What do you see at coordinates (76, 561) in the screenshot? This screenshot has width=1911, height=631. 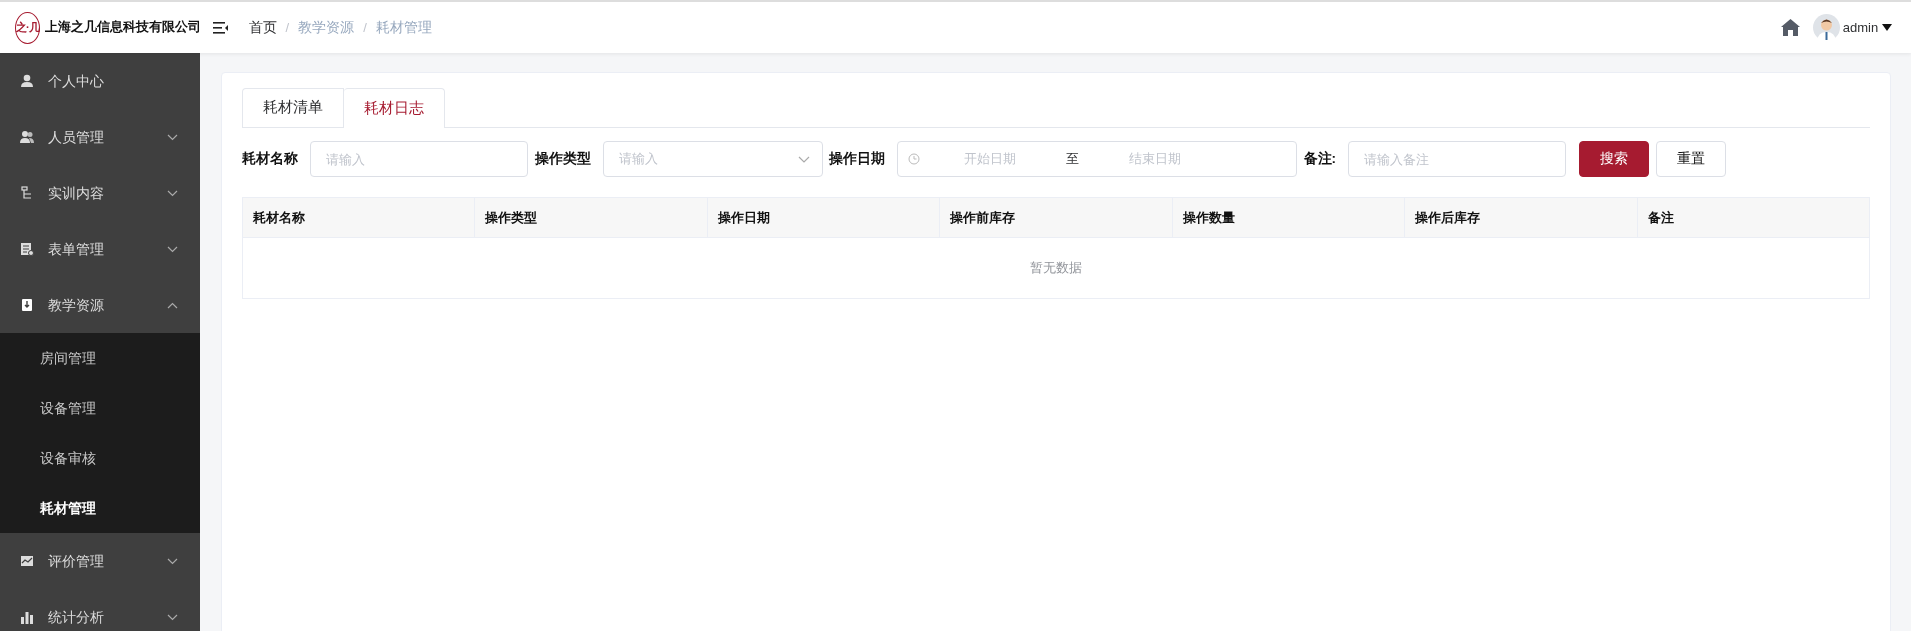 I see `menu-item: 评价管理` at bounding box center [76, 561].